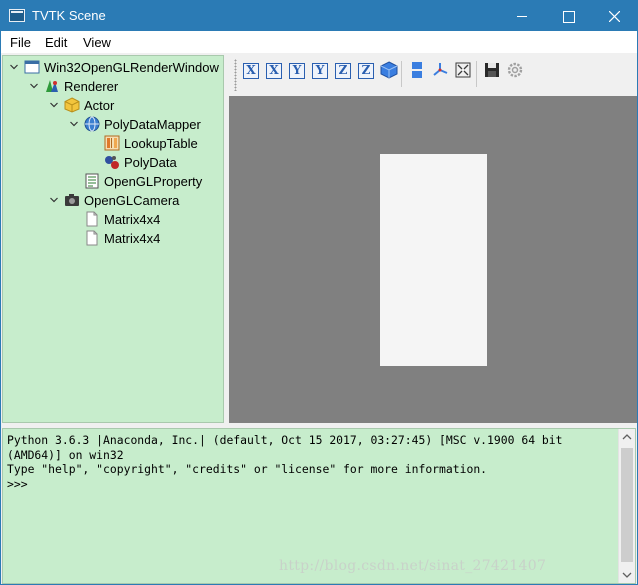  What do you see at coordinates (17, 15) in the screenshot?
I see `app-window-icon` at bounding box center [17, 15].